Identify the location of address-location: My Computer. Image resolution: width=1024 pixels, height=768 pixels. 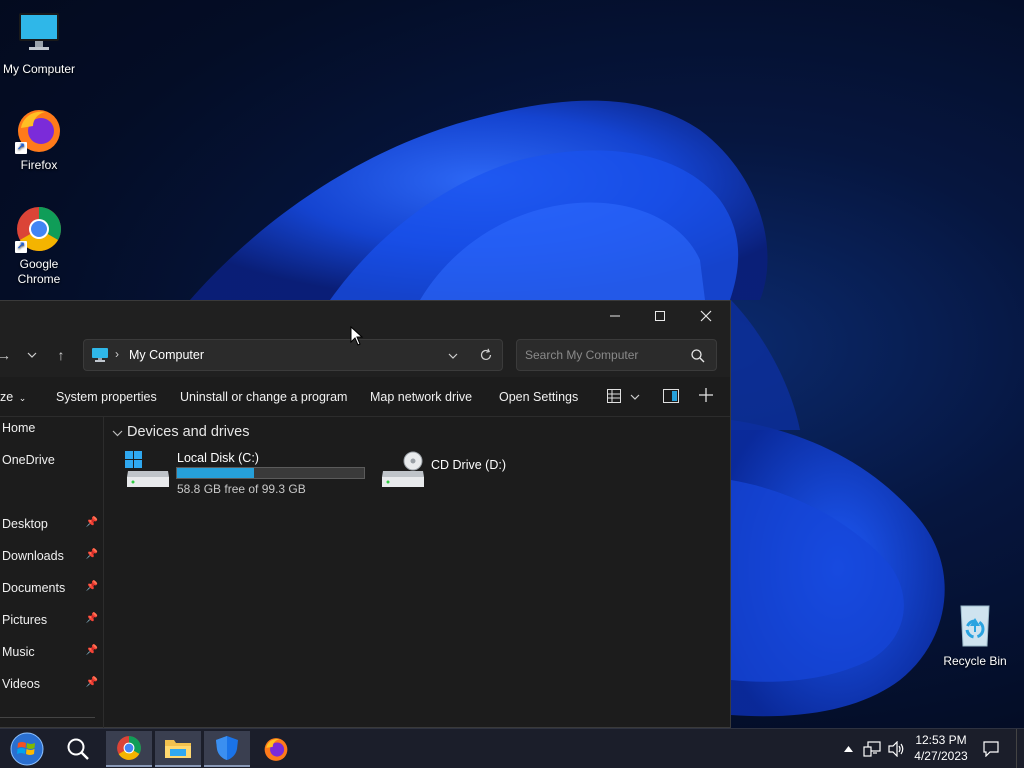
(166, 355).